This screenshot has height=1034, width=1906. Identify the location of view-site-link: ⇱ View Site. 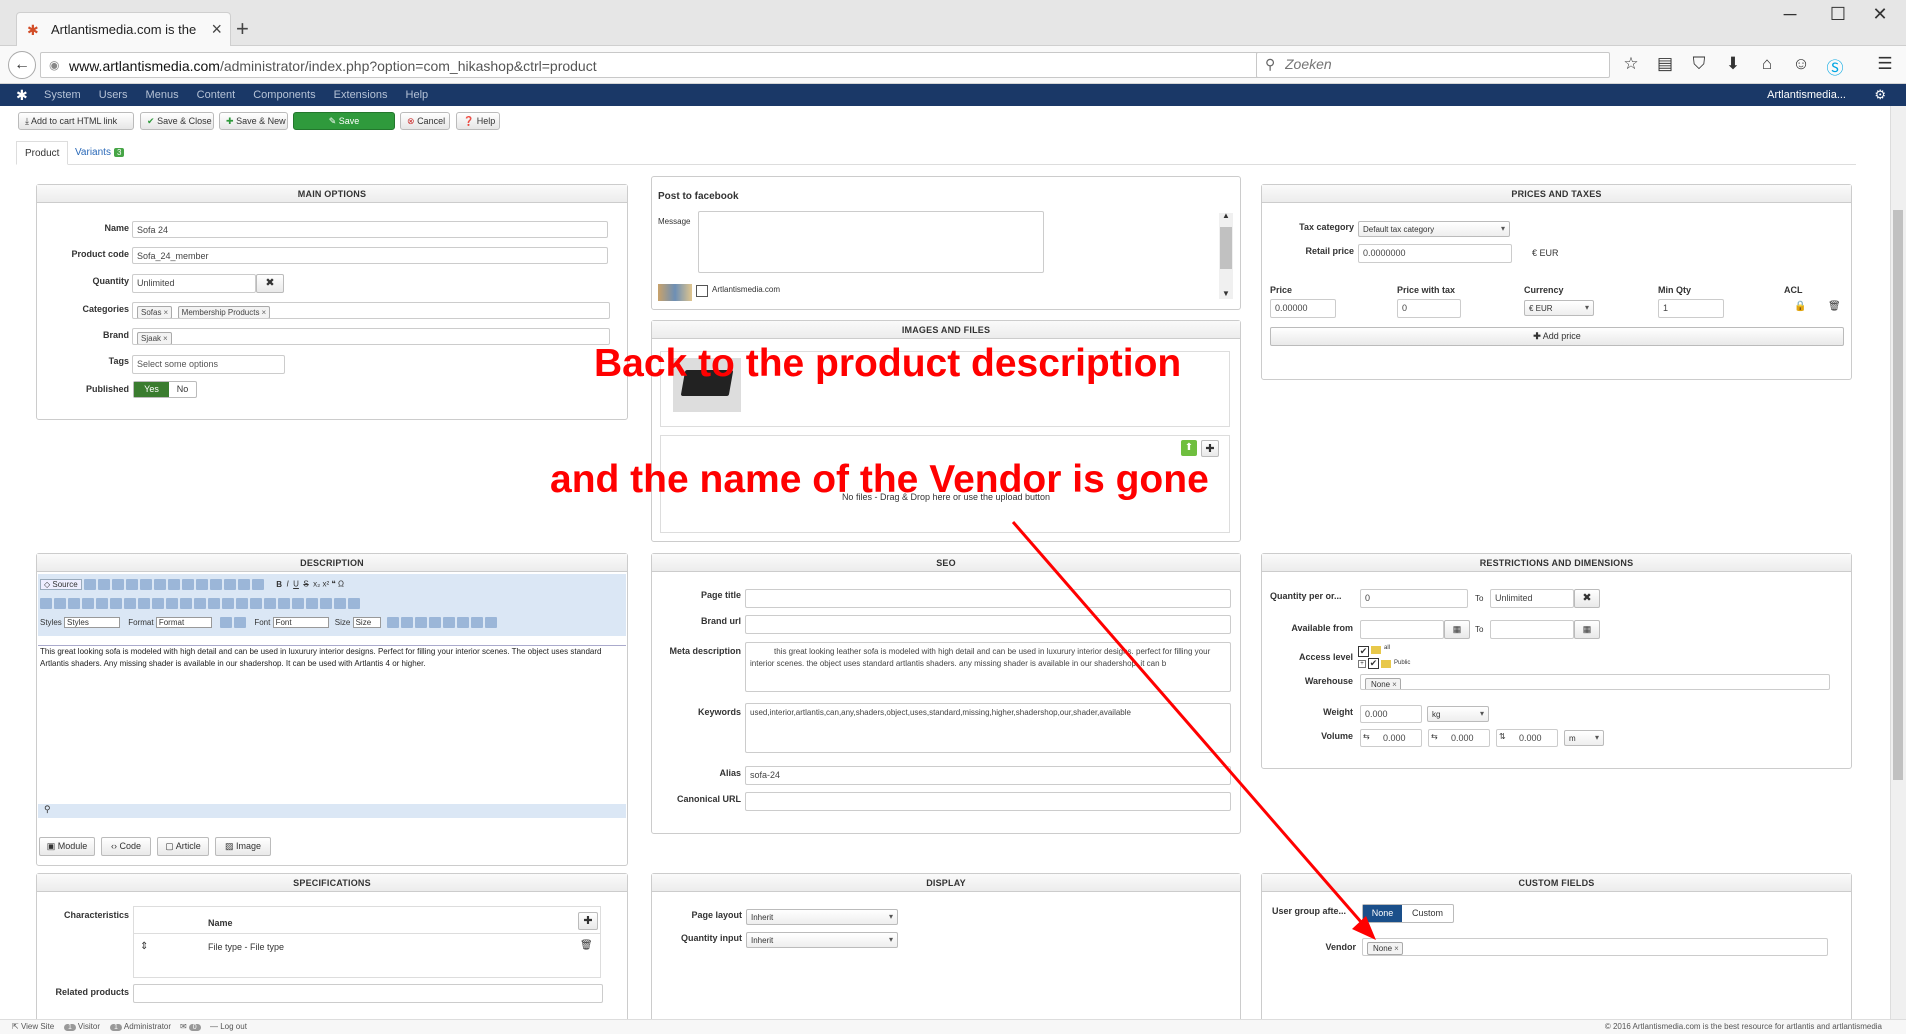
(33, 1026).